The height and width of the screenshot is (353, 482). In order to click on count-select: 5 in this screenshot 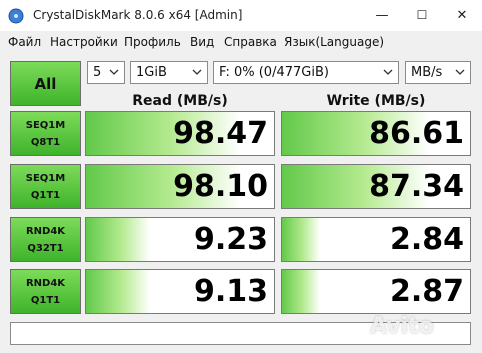, I will do `click(106, 72)`.